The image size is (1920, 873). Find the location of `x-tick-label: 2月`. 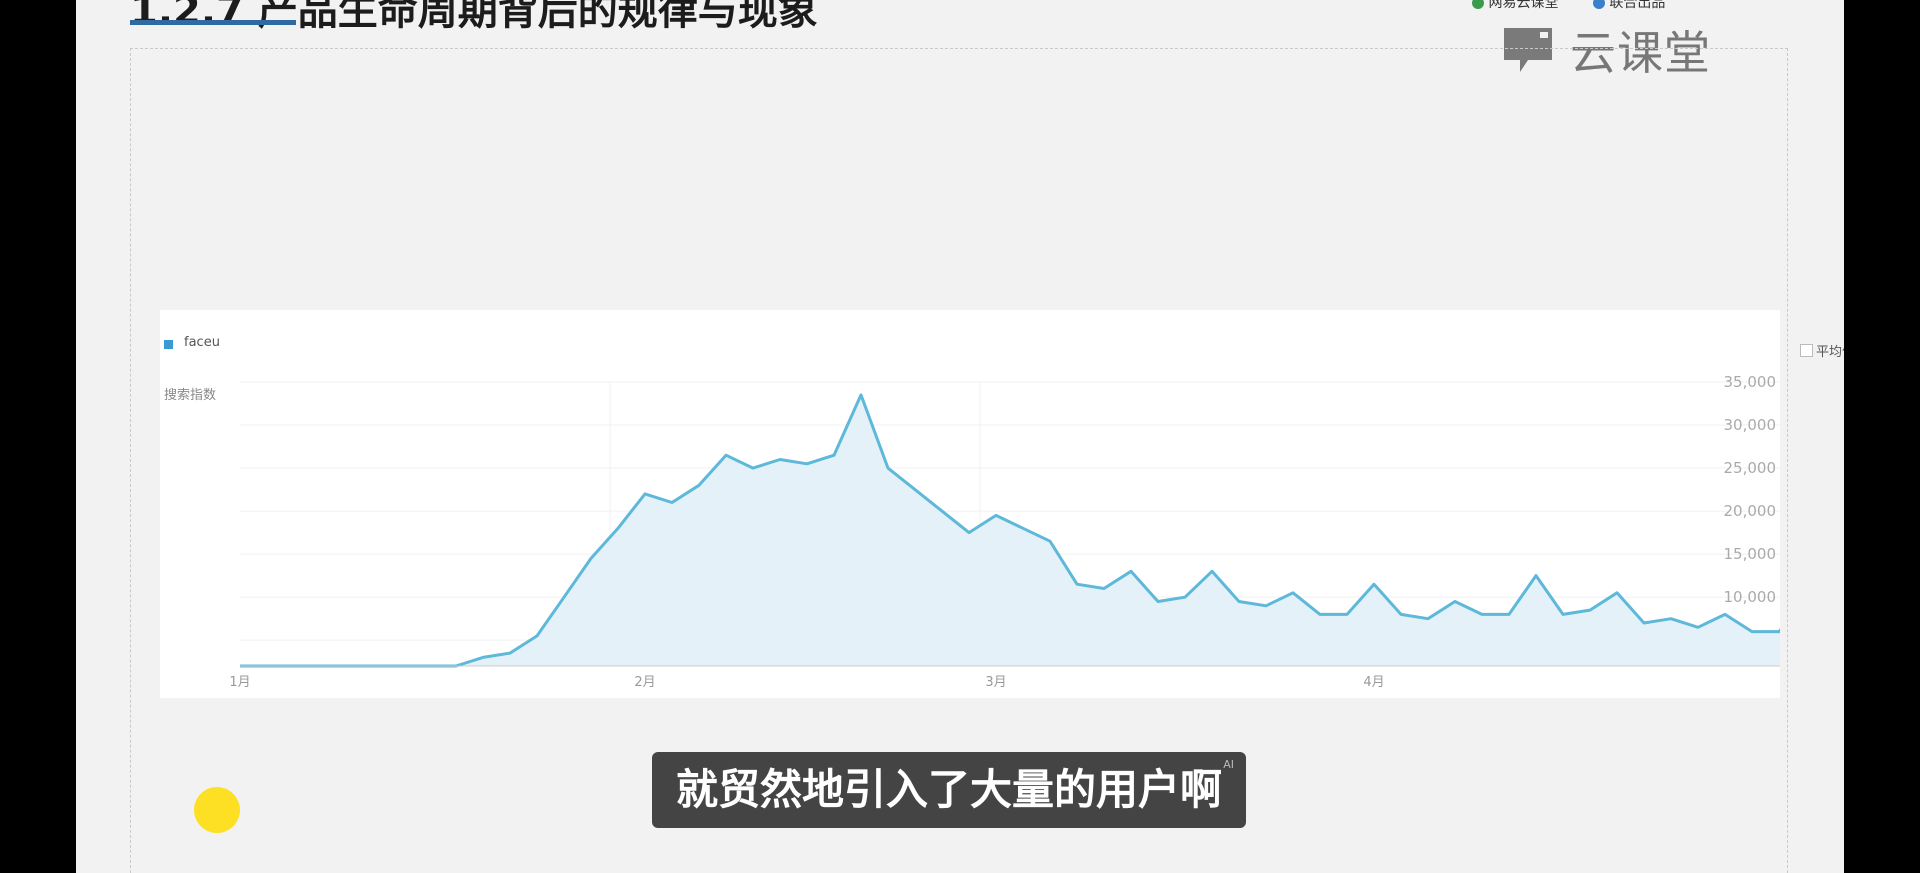

x-tick-label: 2月 is located at coordinates (644, 682).